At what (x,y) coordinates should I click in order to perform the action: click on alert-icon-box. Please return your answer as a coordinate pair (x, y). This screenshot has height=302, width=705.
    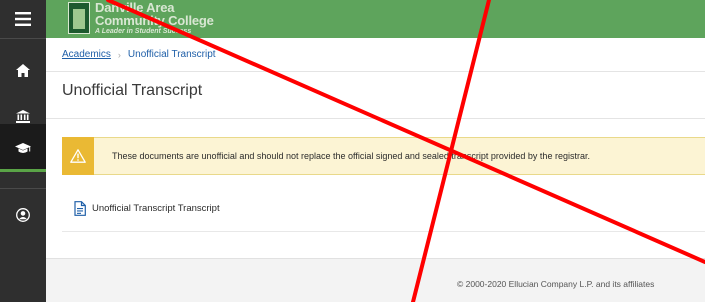
    Looking at the image, I should click on (78, 156).